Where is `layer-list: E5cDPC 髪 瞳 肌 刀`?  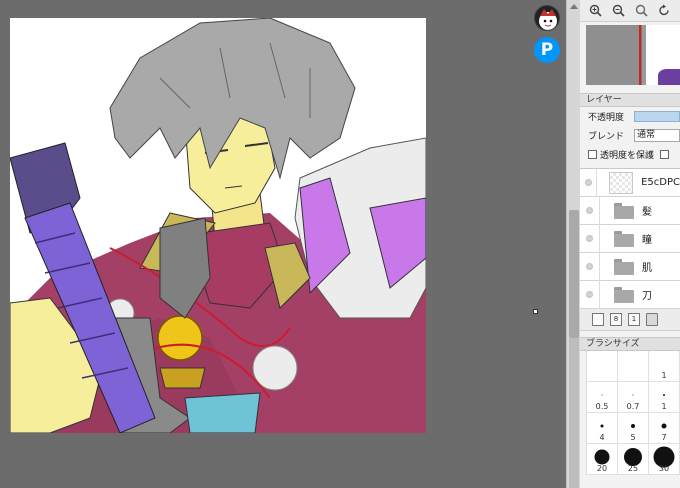 layer-list: E5cDPC 髪 瞳 肌 刀 is located at coordinates (630, 238).